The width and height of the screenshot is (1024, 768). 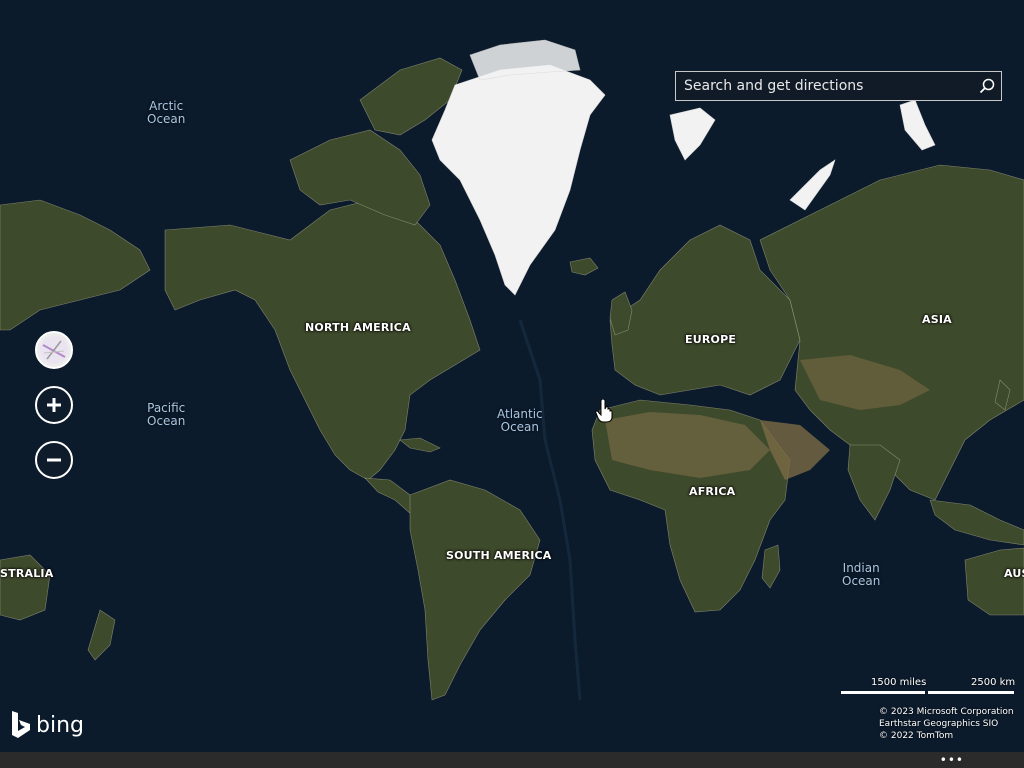 What do you see at coordinates (824, 86) in the screenshot?
I see `search-input` at bounding box center [824, 86].